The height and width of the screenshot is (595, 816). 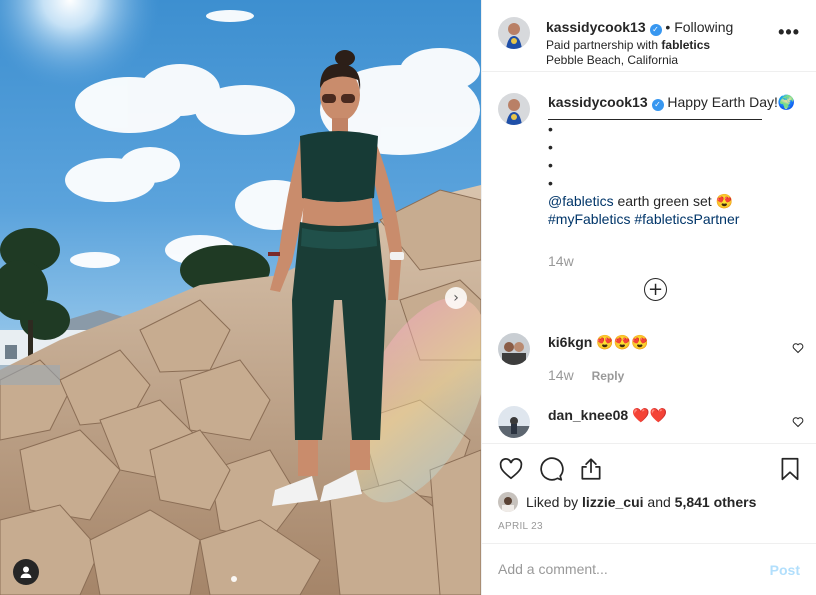 I want to click on plus-circle-icon: +, so click(x=655, y=289).